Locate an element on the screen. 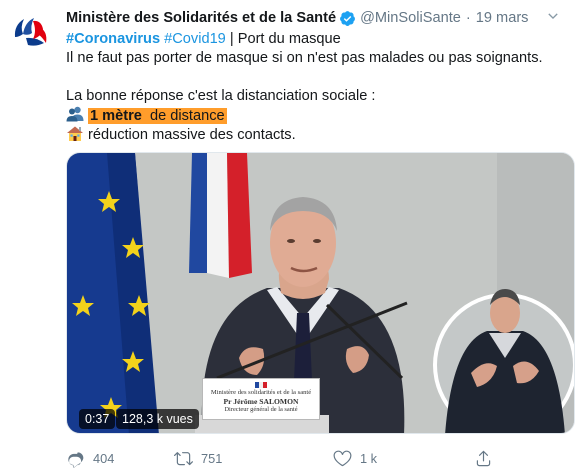 This screenshot has height=471, width=583. highlight-distance-value: 1 mètre is located at coordinates (116, 116).